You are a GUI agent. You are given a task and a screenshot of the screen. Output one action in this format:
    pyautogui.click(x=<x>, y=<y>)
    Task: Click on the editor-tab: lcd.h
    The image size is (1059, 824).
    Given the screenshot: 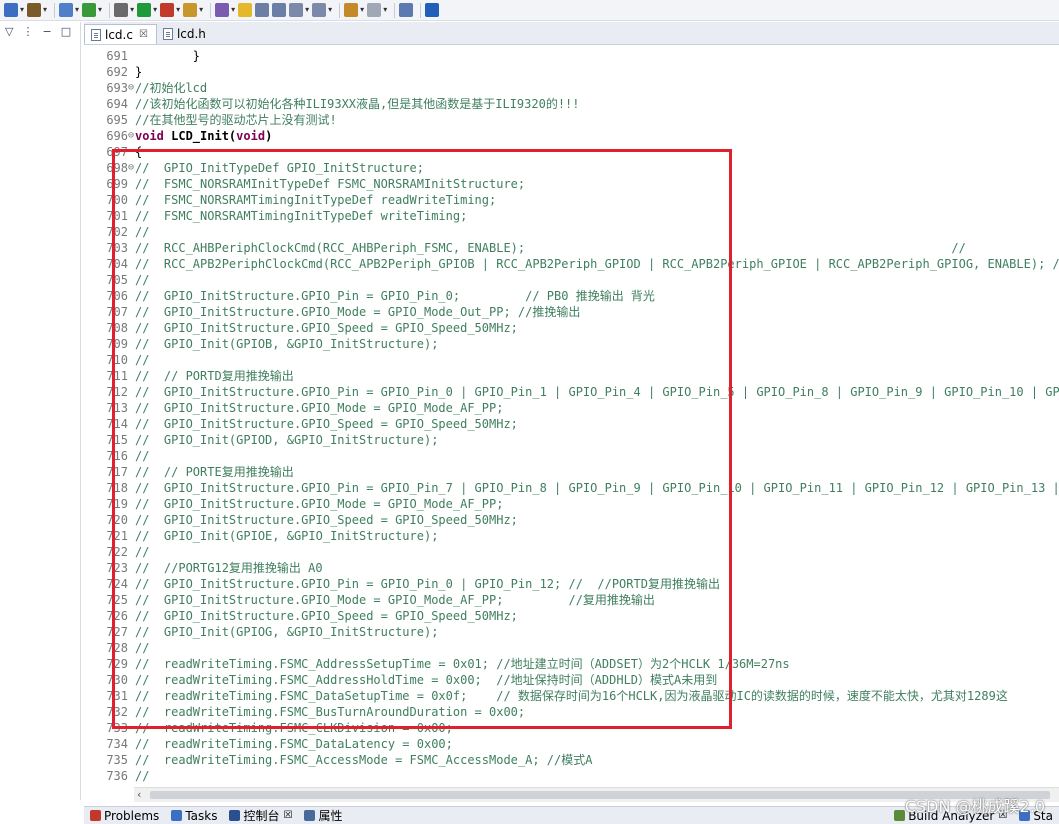 What is the action you would take?
    pyautogui.click(x=185, y=34)
    